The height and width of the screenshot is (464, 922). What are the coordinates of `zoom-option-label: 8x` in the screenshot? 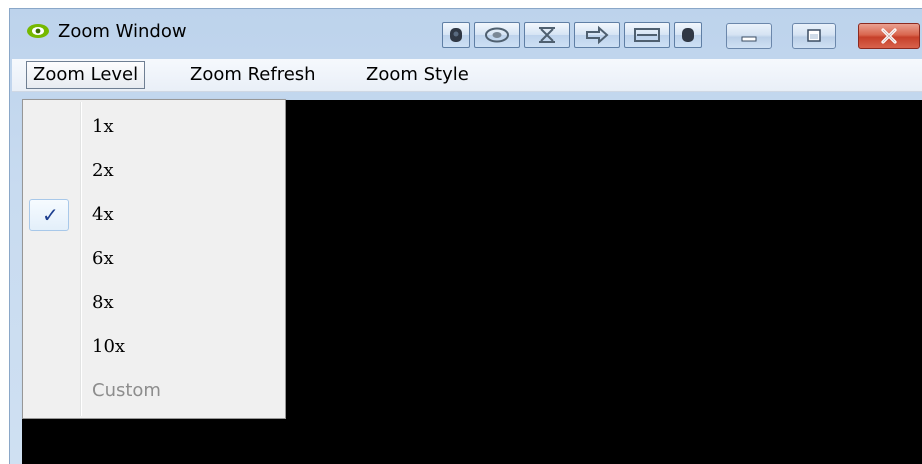 It's located at (103, 302).